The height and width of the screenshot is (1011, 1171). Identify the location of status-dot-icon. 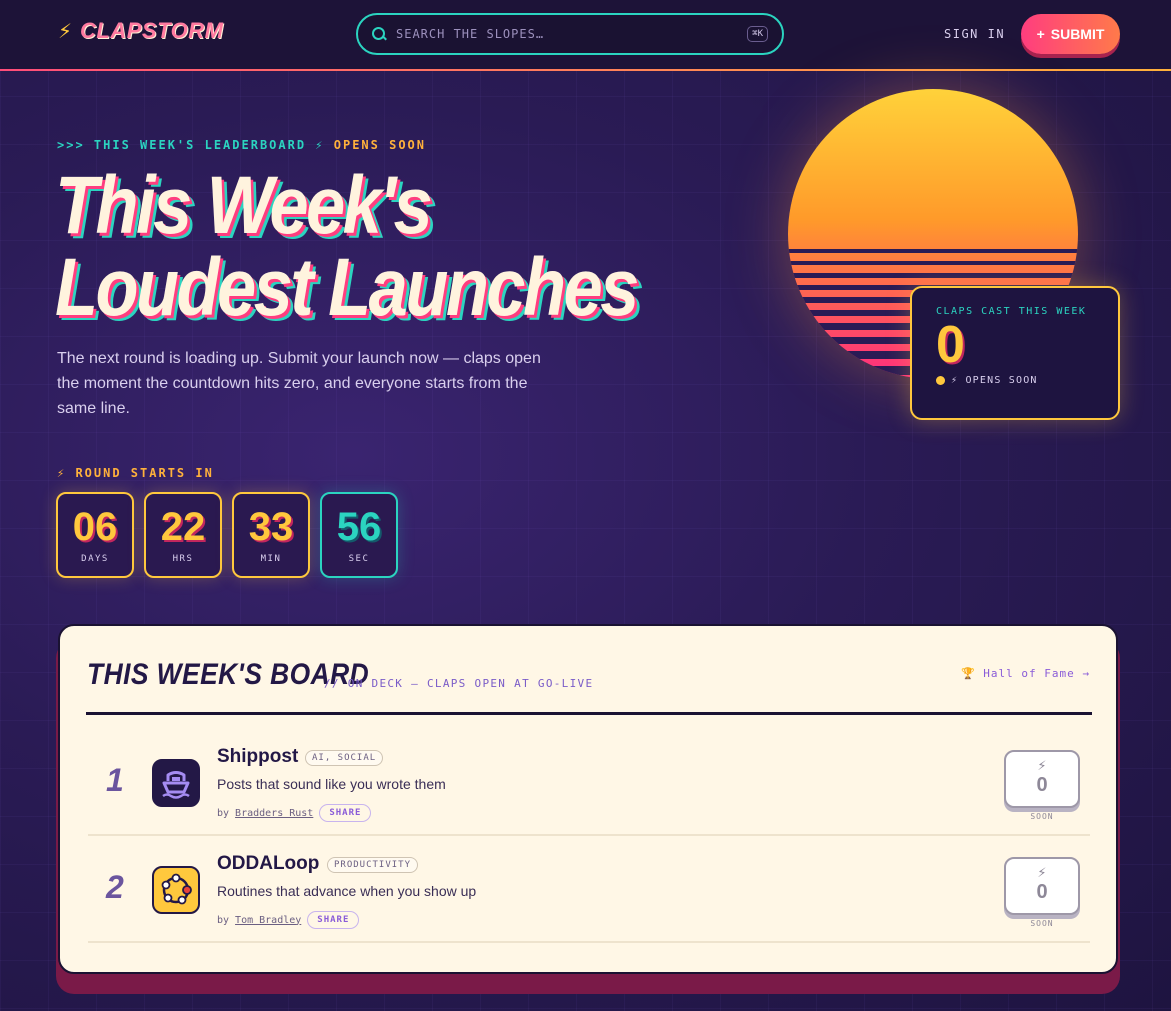
(940, 380).